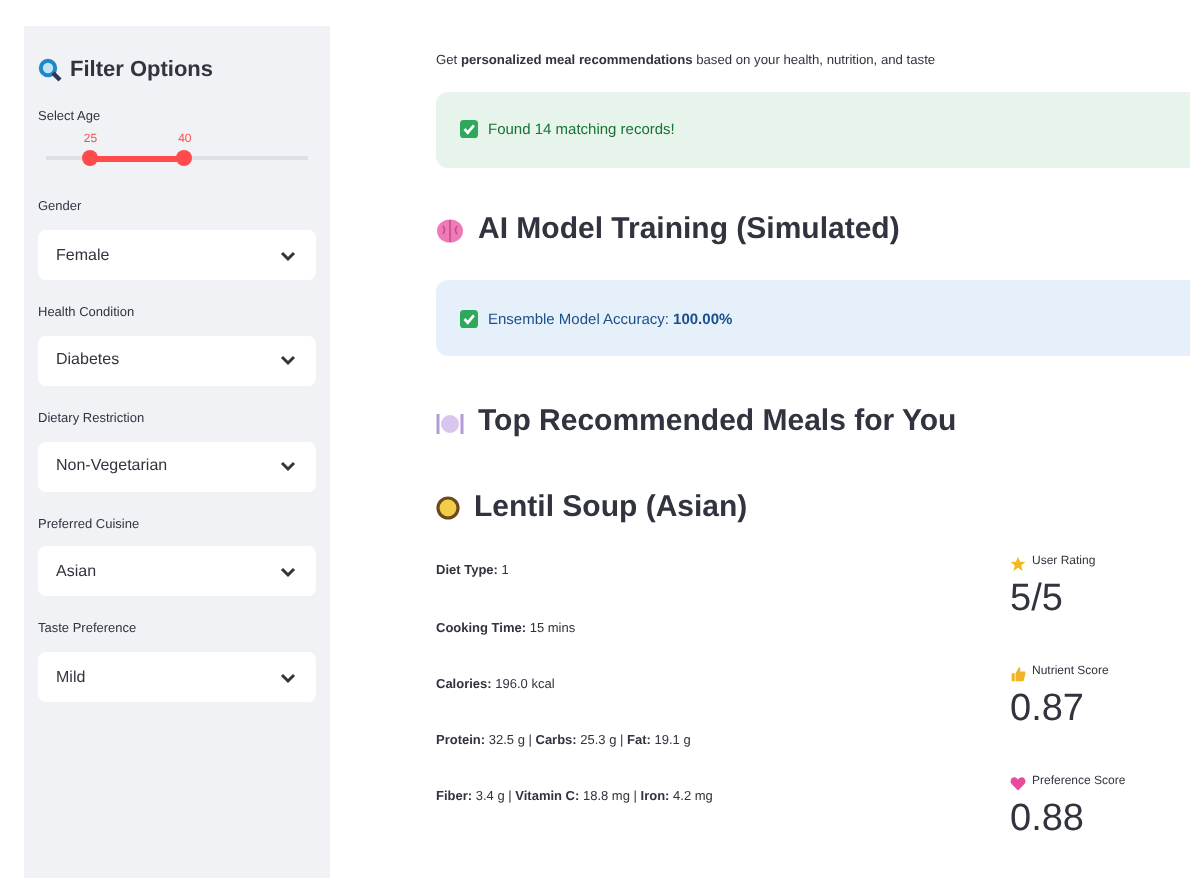  Describe the element at coordinates (1037, 600) in the screenshot. I see `metric-value: 5/5` at that location.